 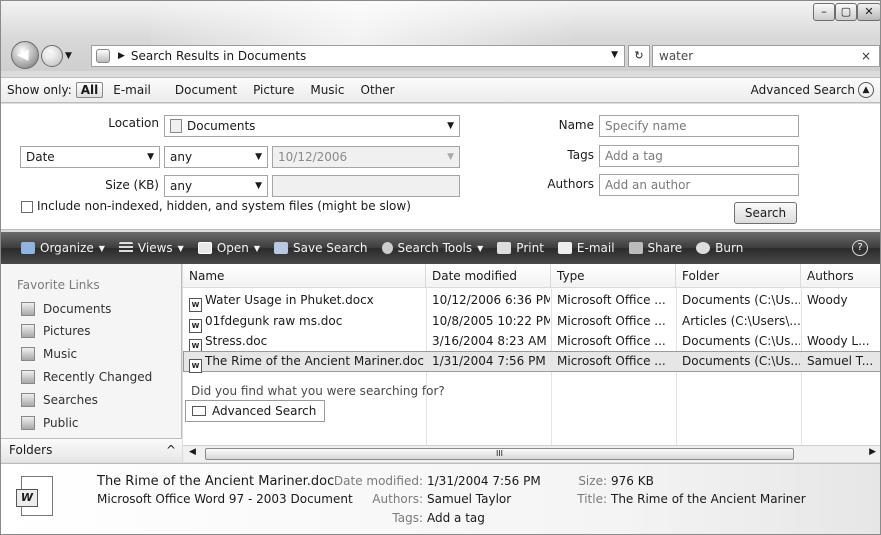 I want to click on filter-all: All, so click(x=89, y=90).